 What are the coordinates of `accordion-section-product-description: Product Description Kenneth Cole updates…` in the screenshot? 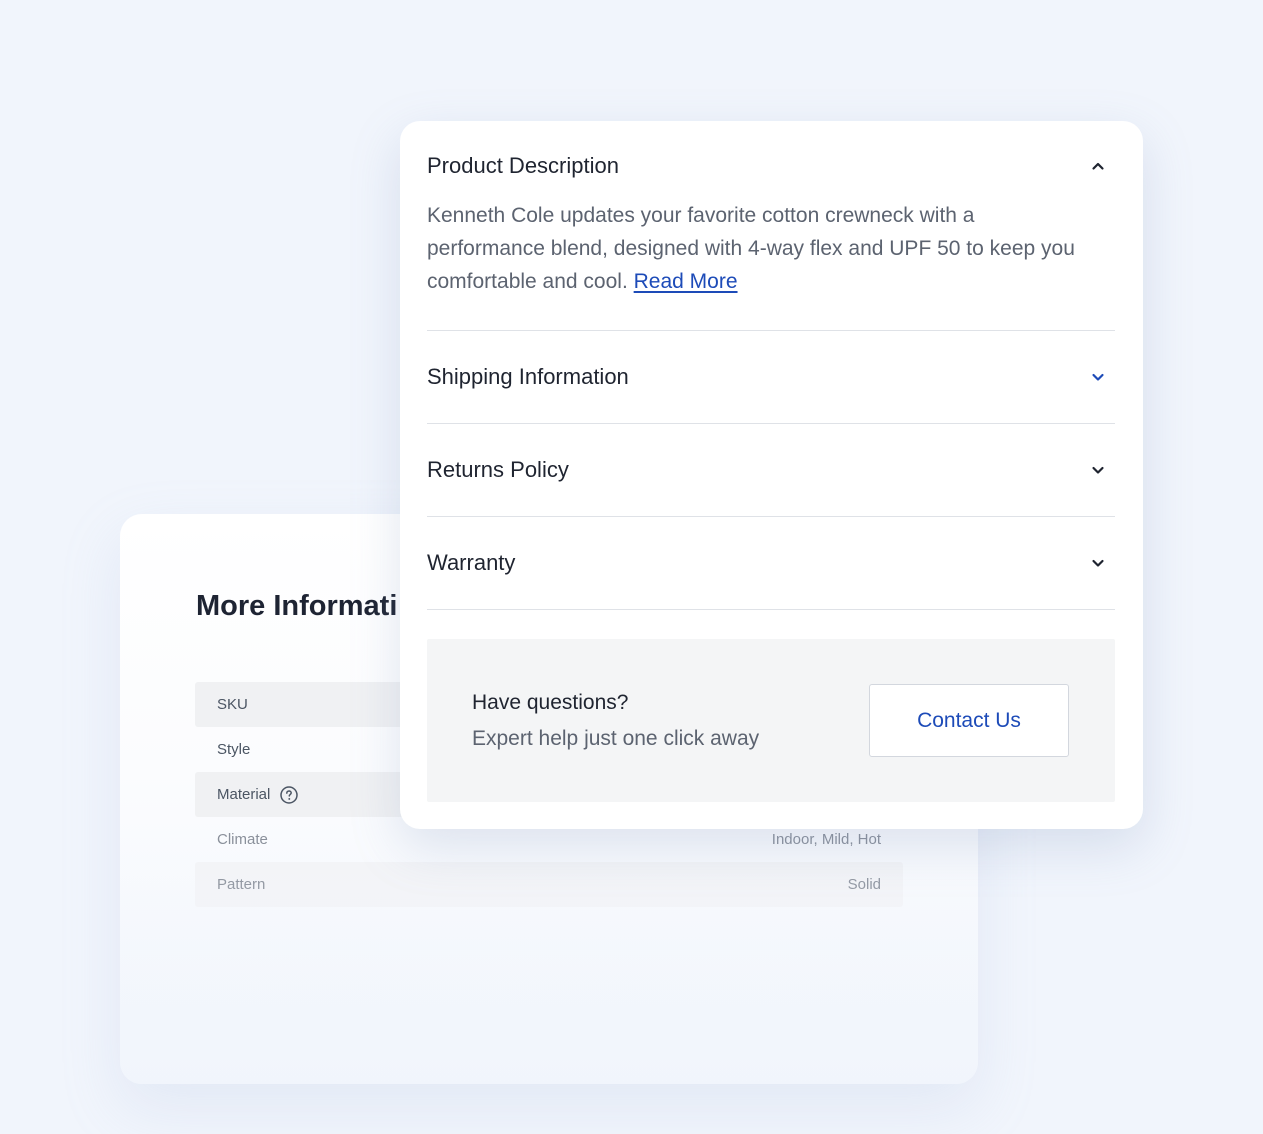 It's located at (771, 225).